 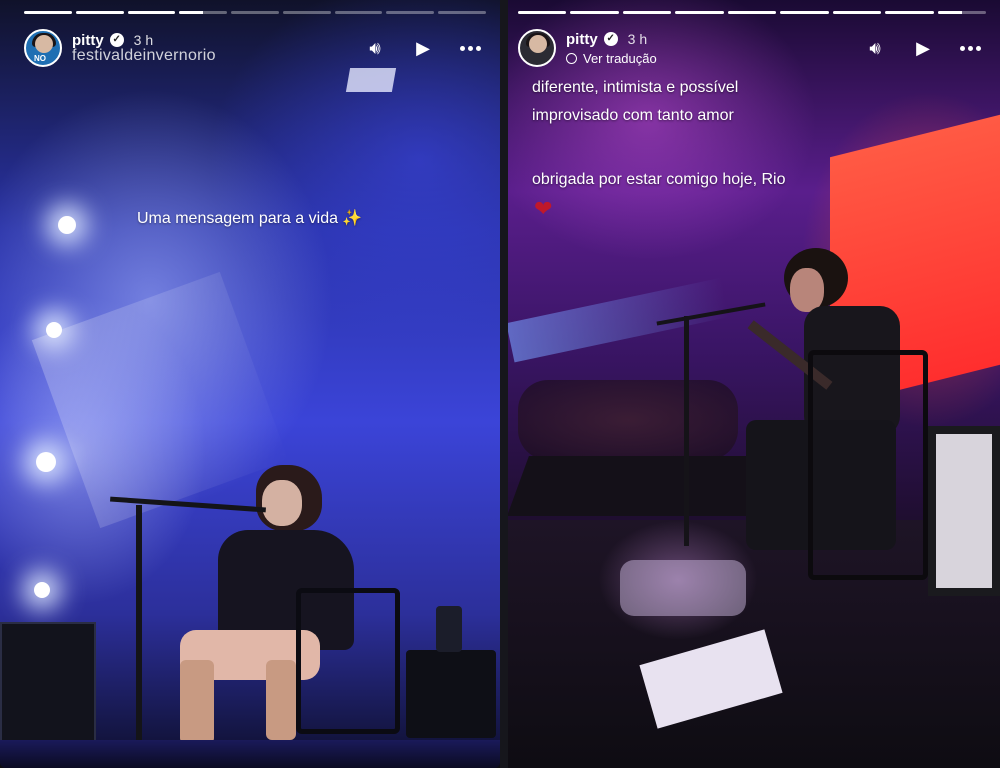 I want to click on story-divider, so click(x=504, y=384).